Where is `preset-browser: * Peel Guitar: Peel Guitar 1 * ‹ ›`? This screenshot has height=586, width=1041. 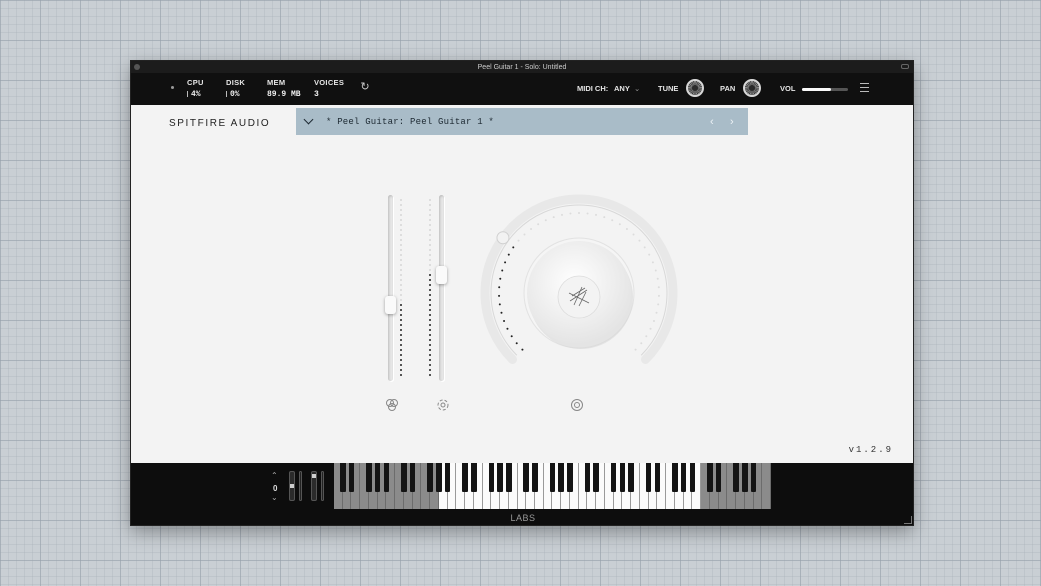
preset-browser: * Peel Guitar: Peel Guitar 1 * ‹ › is located at coordinates (522, 121).